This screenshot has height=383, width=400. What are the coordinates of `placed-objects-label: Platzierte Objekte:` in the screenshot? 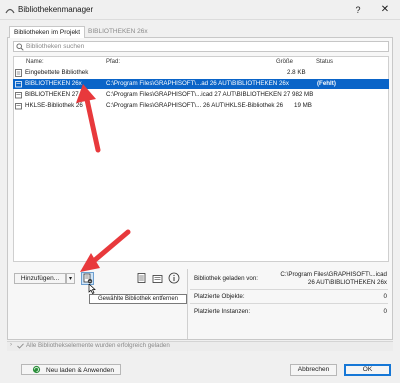 It's located at (219, 296).